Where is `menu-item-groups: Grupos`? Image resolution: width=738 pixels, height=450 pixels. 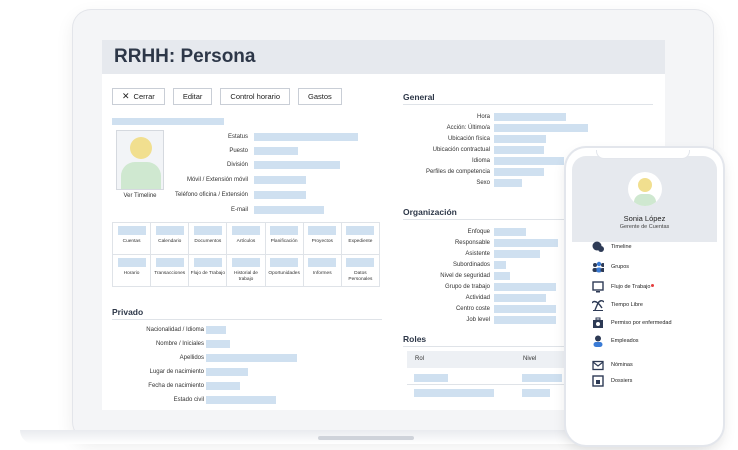 menu-item-groups: Grupos is located at coordinates (610, 267).